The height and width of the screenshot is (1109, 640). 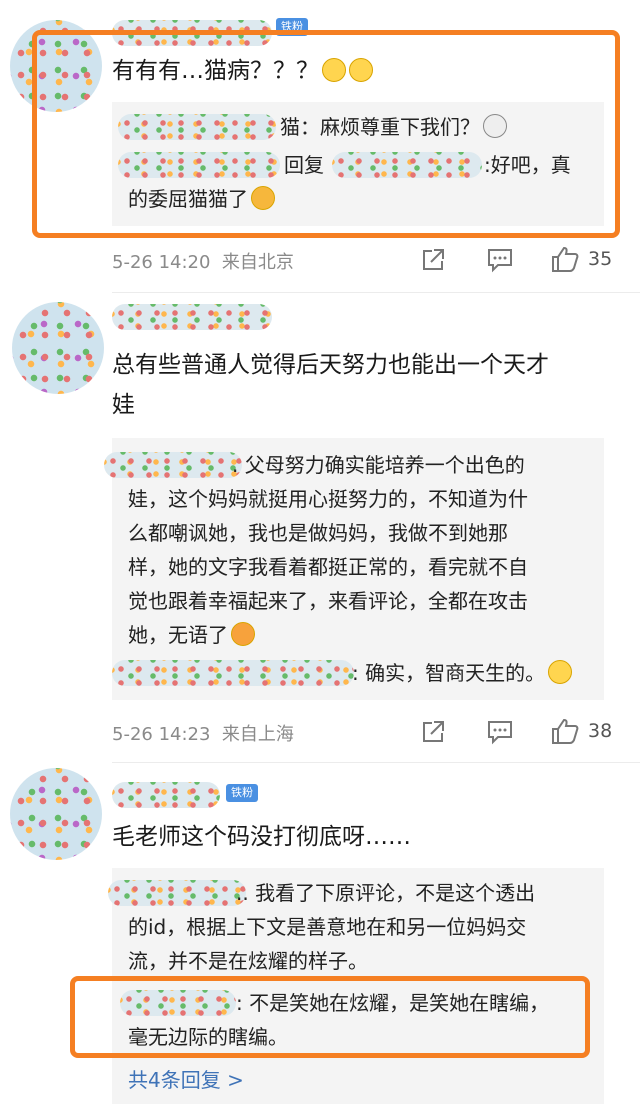 What do you see at coordinates (327, 927) in the screenshot?
I see `reply-text: 的id，根据上下文是善意地在和另一位妈妈交` at bounding box center [327, 927].